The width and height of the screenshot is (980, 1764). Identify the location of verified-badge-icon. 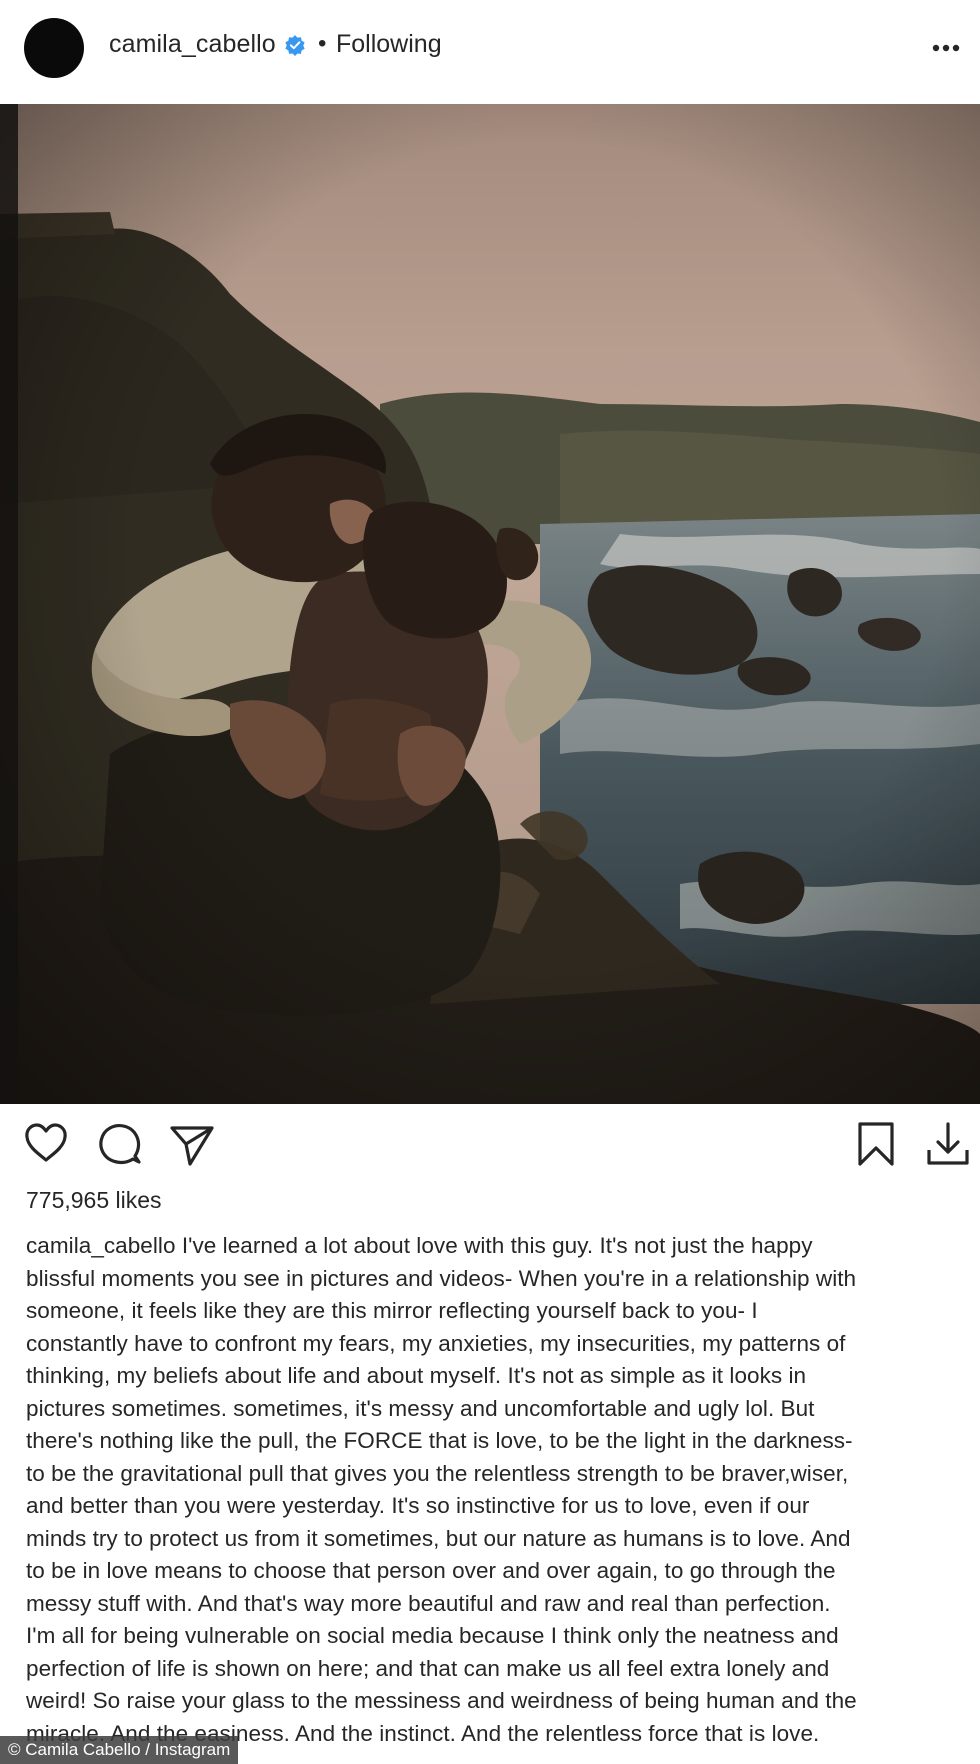
(295, 45).